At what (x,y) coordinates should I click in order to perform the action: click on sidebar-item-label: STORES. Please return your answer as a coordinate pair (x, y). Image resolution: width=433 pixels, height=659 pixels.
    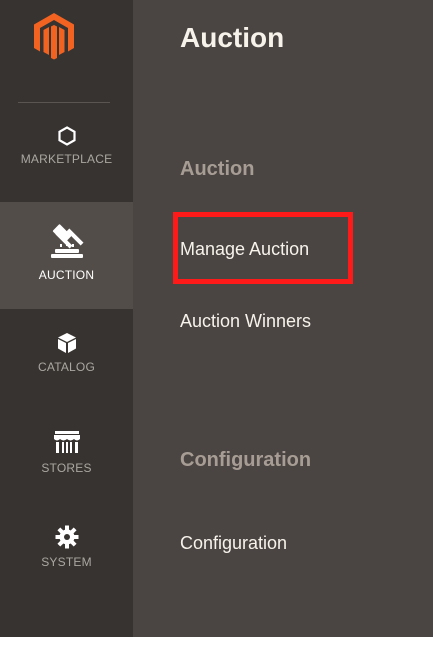
    Looking at the image, I should click on (66, 468).